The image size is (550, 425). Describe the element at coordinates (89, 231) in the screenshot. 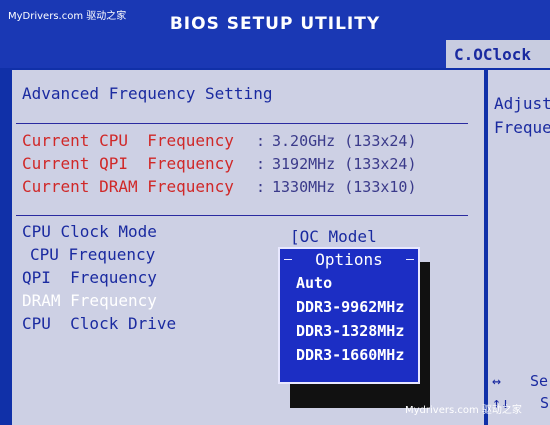

I see `setting-cpu-clock-mode: CPU Clock Mode` at that location.